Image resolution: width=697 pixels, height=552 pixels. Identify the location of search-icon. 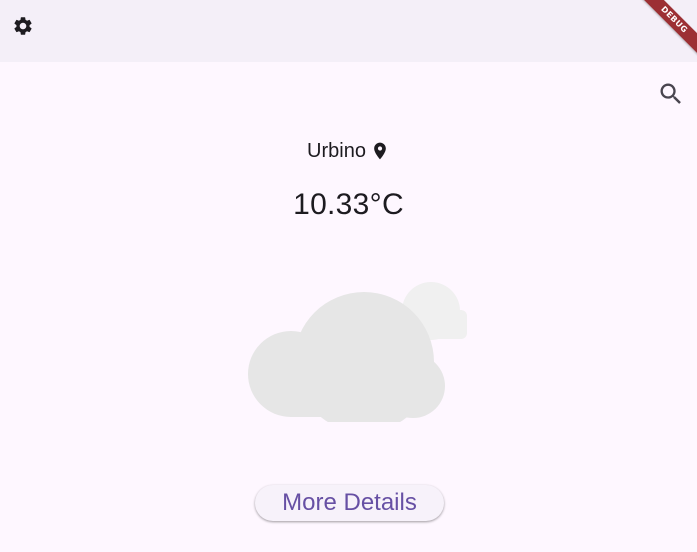
(670, 93).